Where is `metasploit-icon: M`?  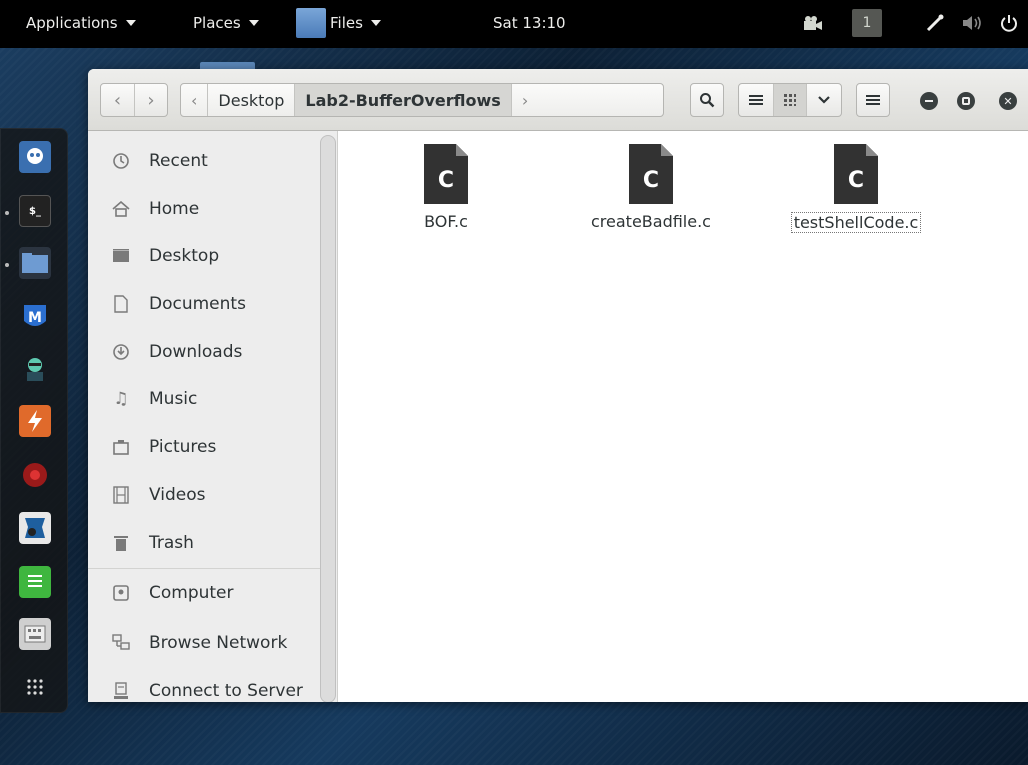 metasploit-icon: M is located at coordinates (35, 317).